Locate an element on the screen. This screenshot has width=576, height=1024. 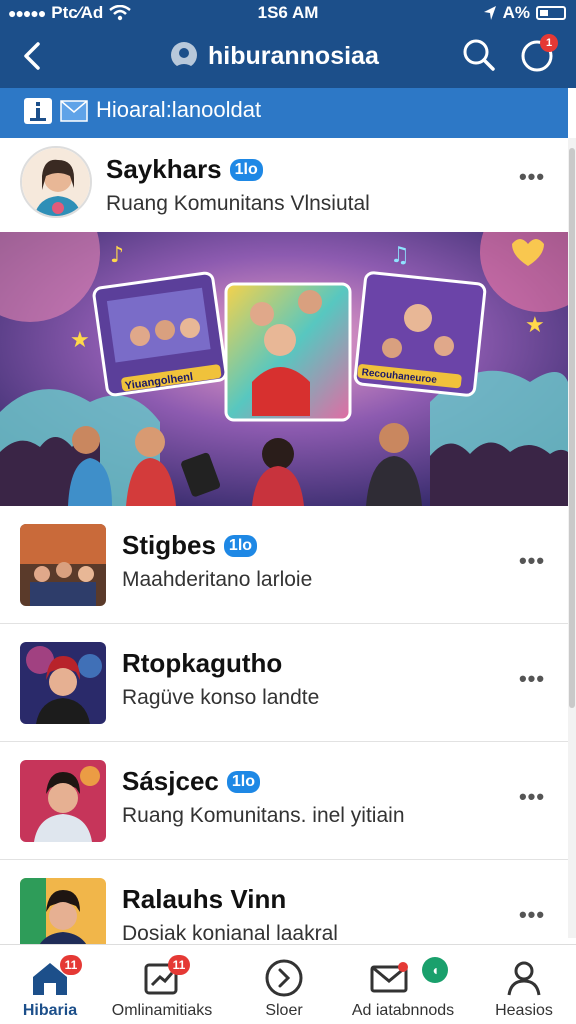
nav-label: Ad iatabnnods is located at coordinates (403, 1010).